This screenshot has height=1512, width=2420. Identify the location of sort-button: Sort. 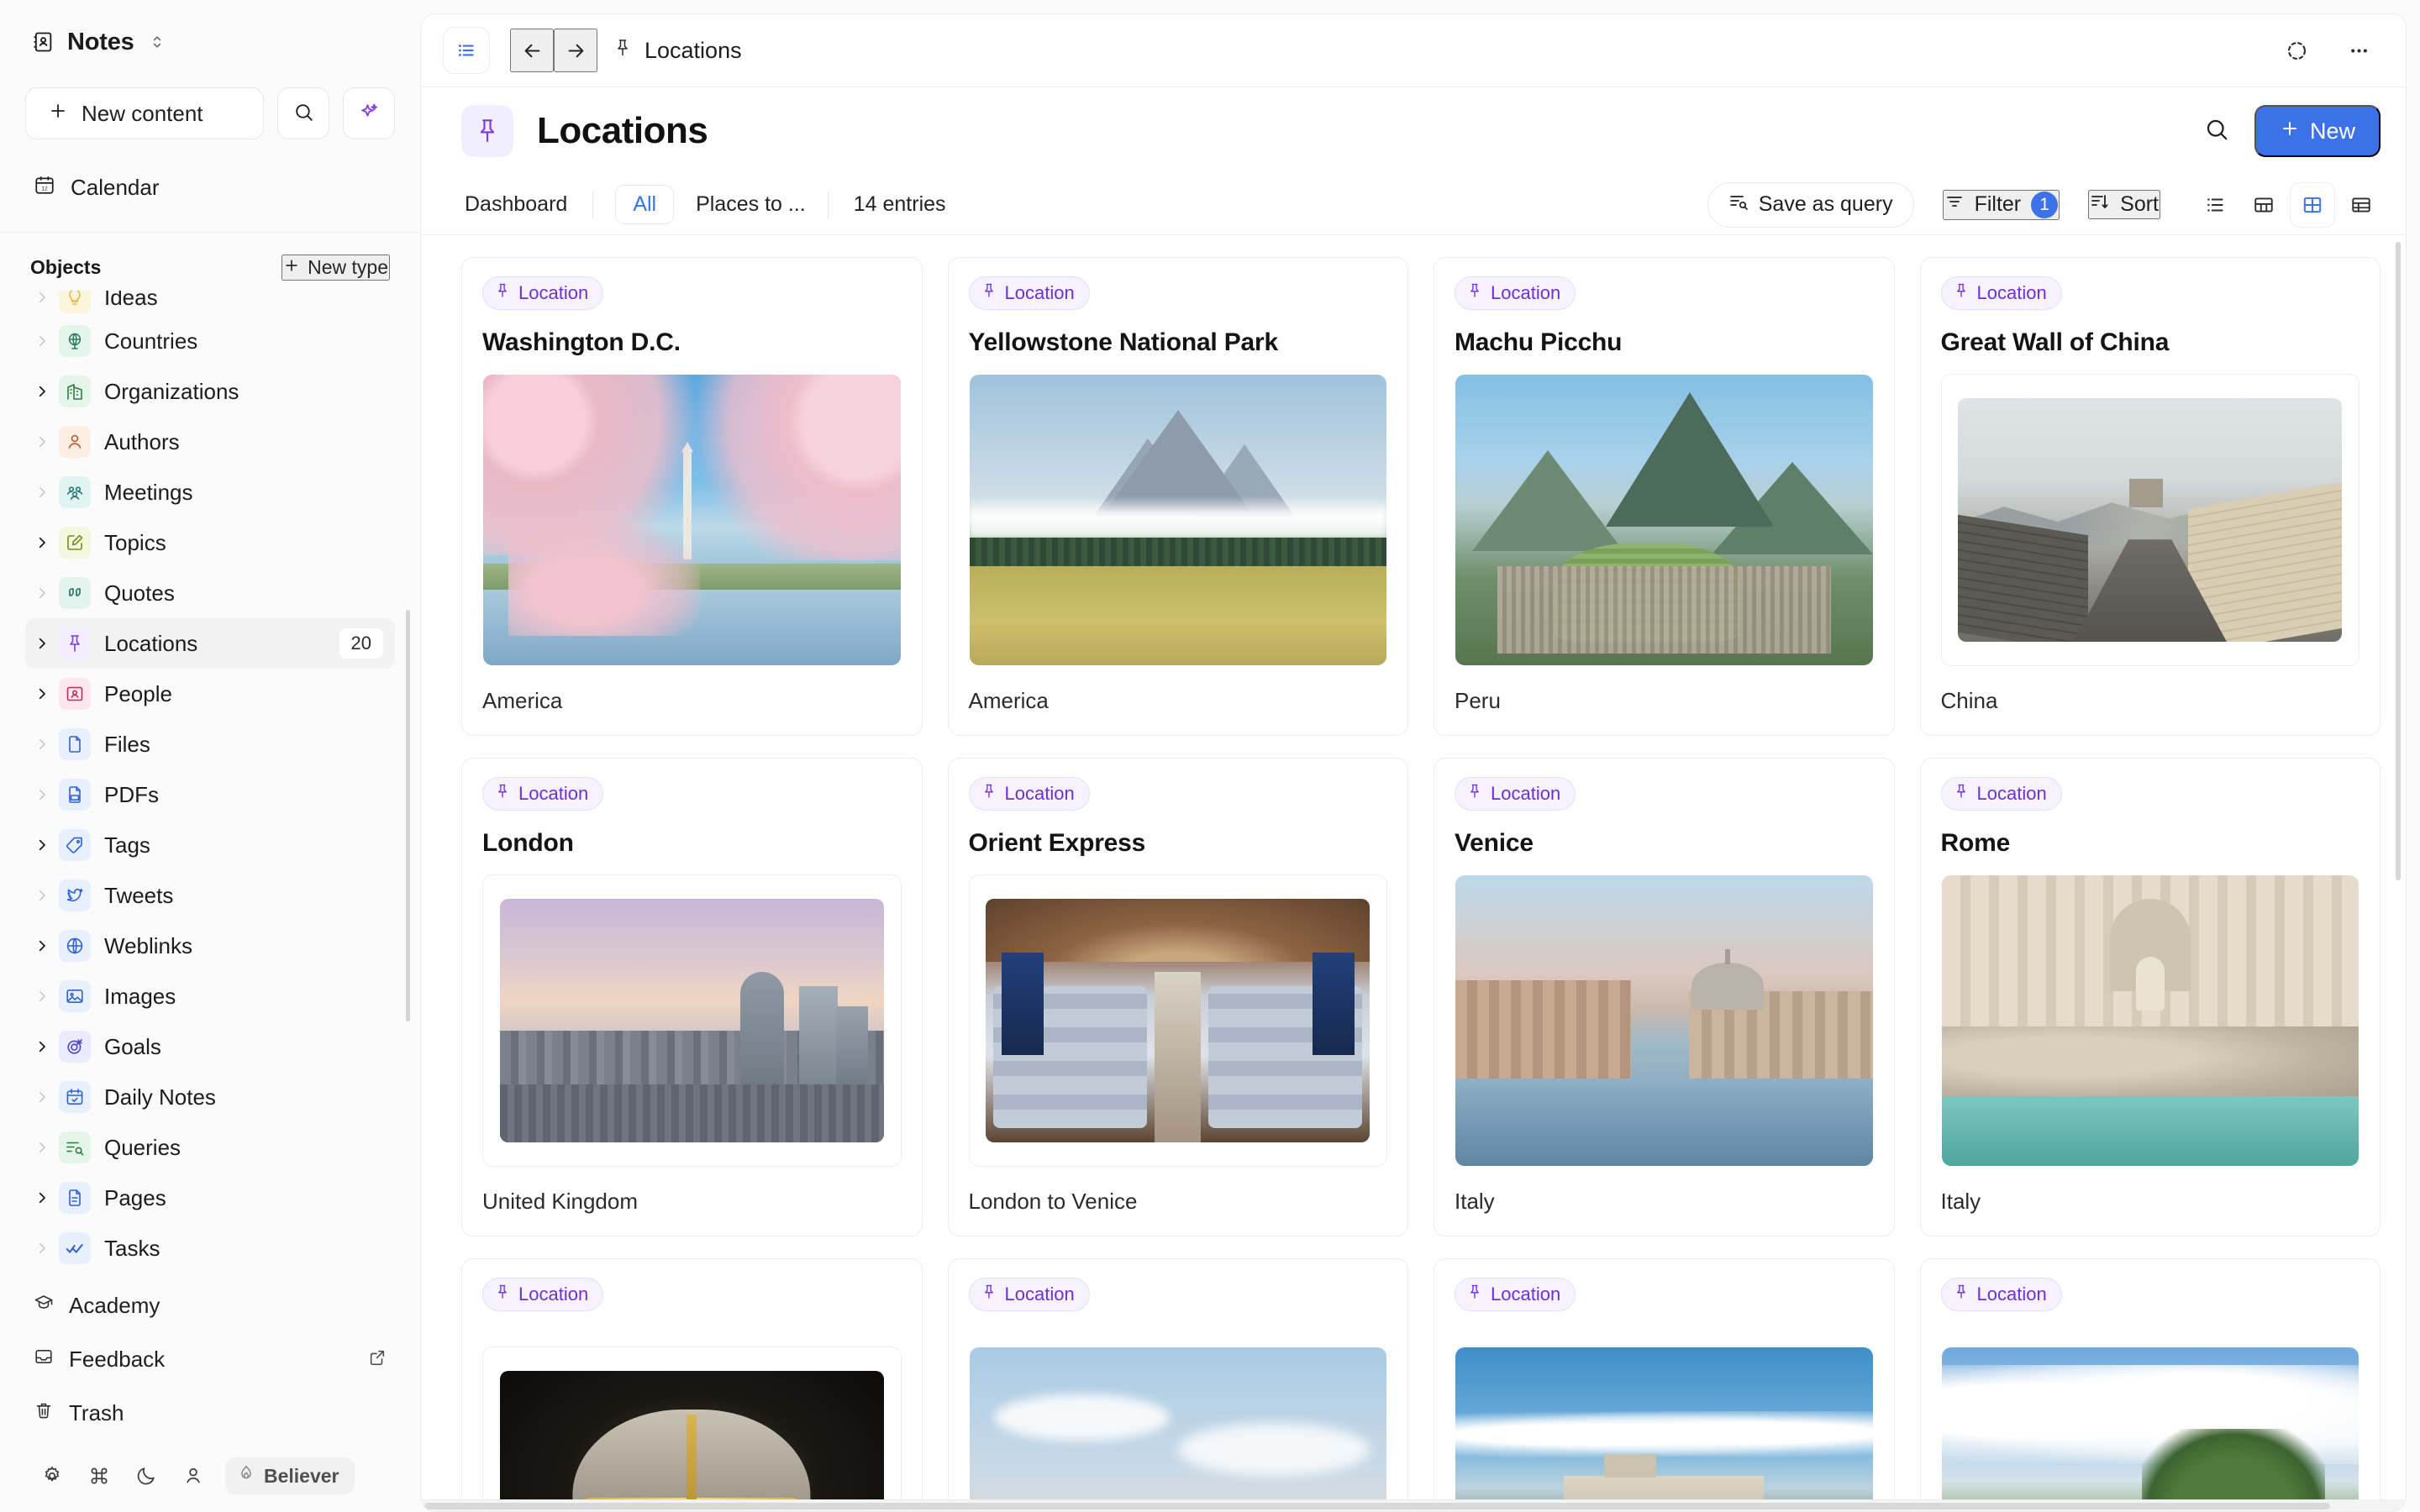
(2124, 204).